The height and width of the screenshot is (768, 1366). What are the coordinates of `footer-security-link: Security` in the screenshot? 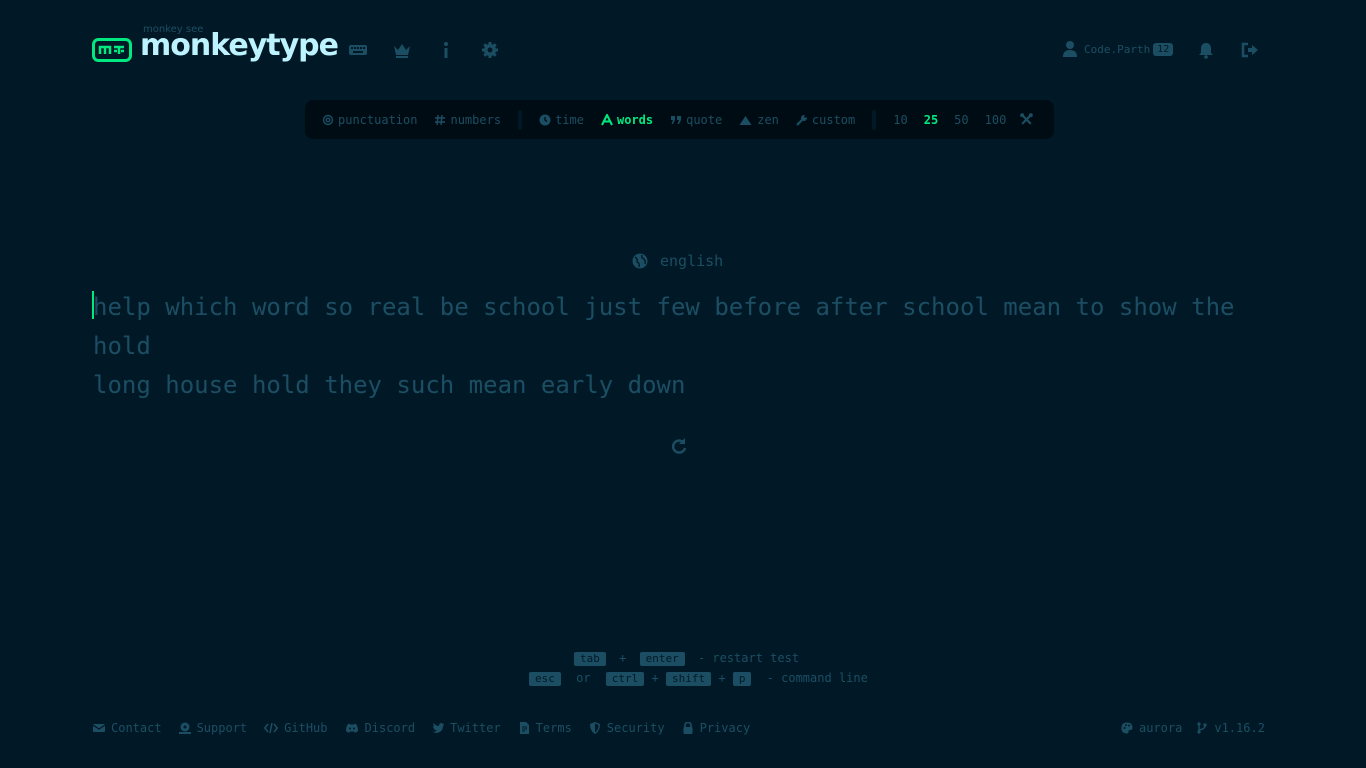 It's located at (627, 728).